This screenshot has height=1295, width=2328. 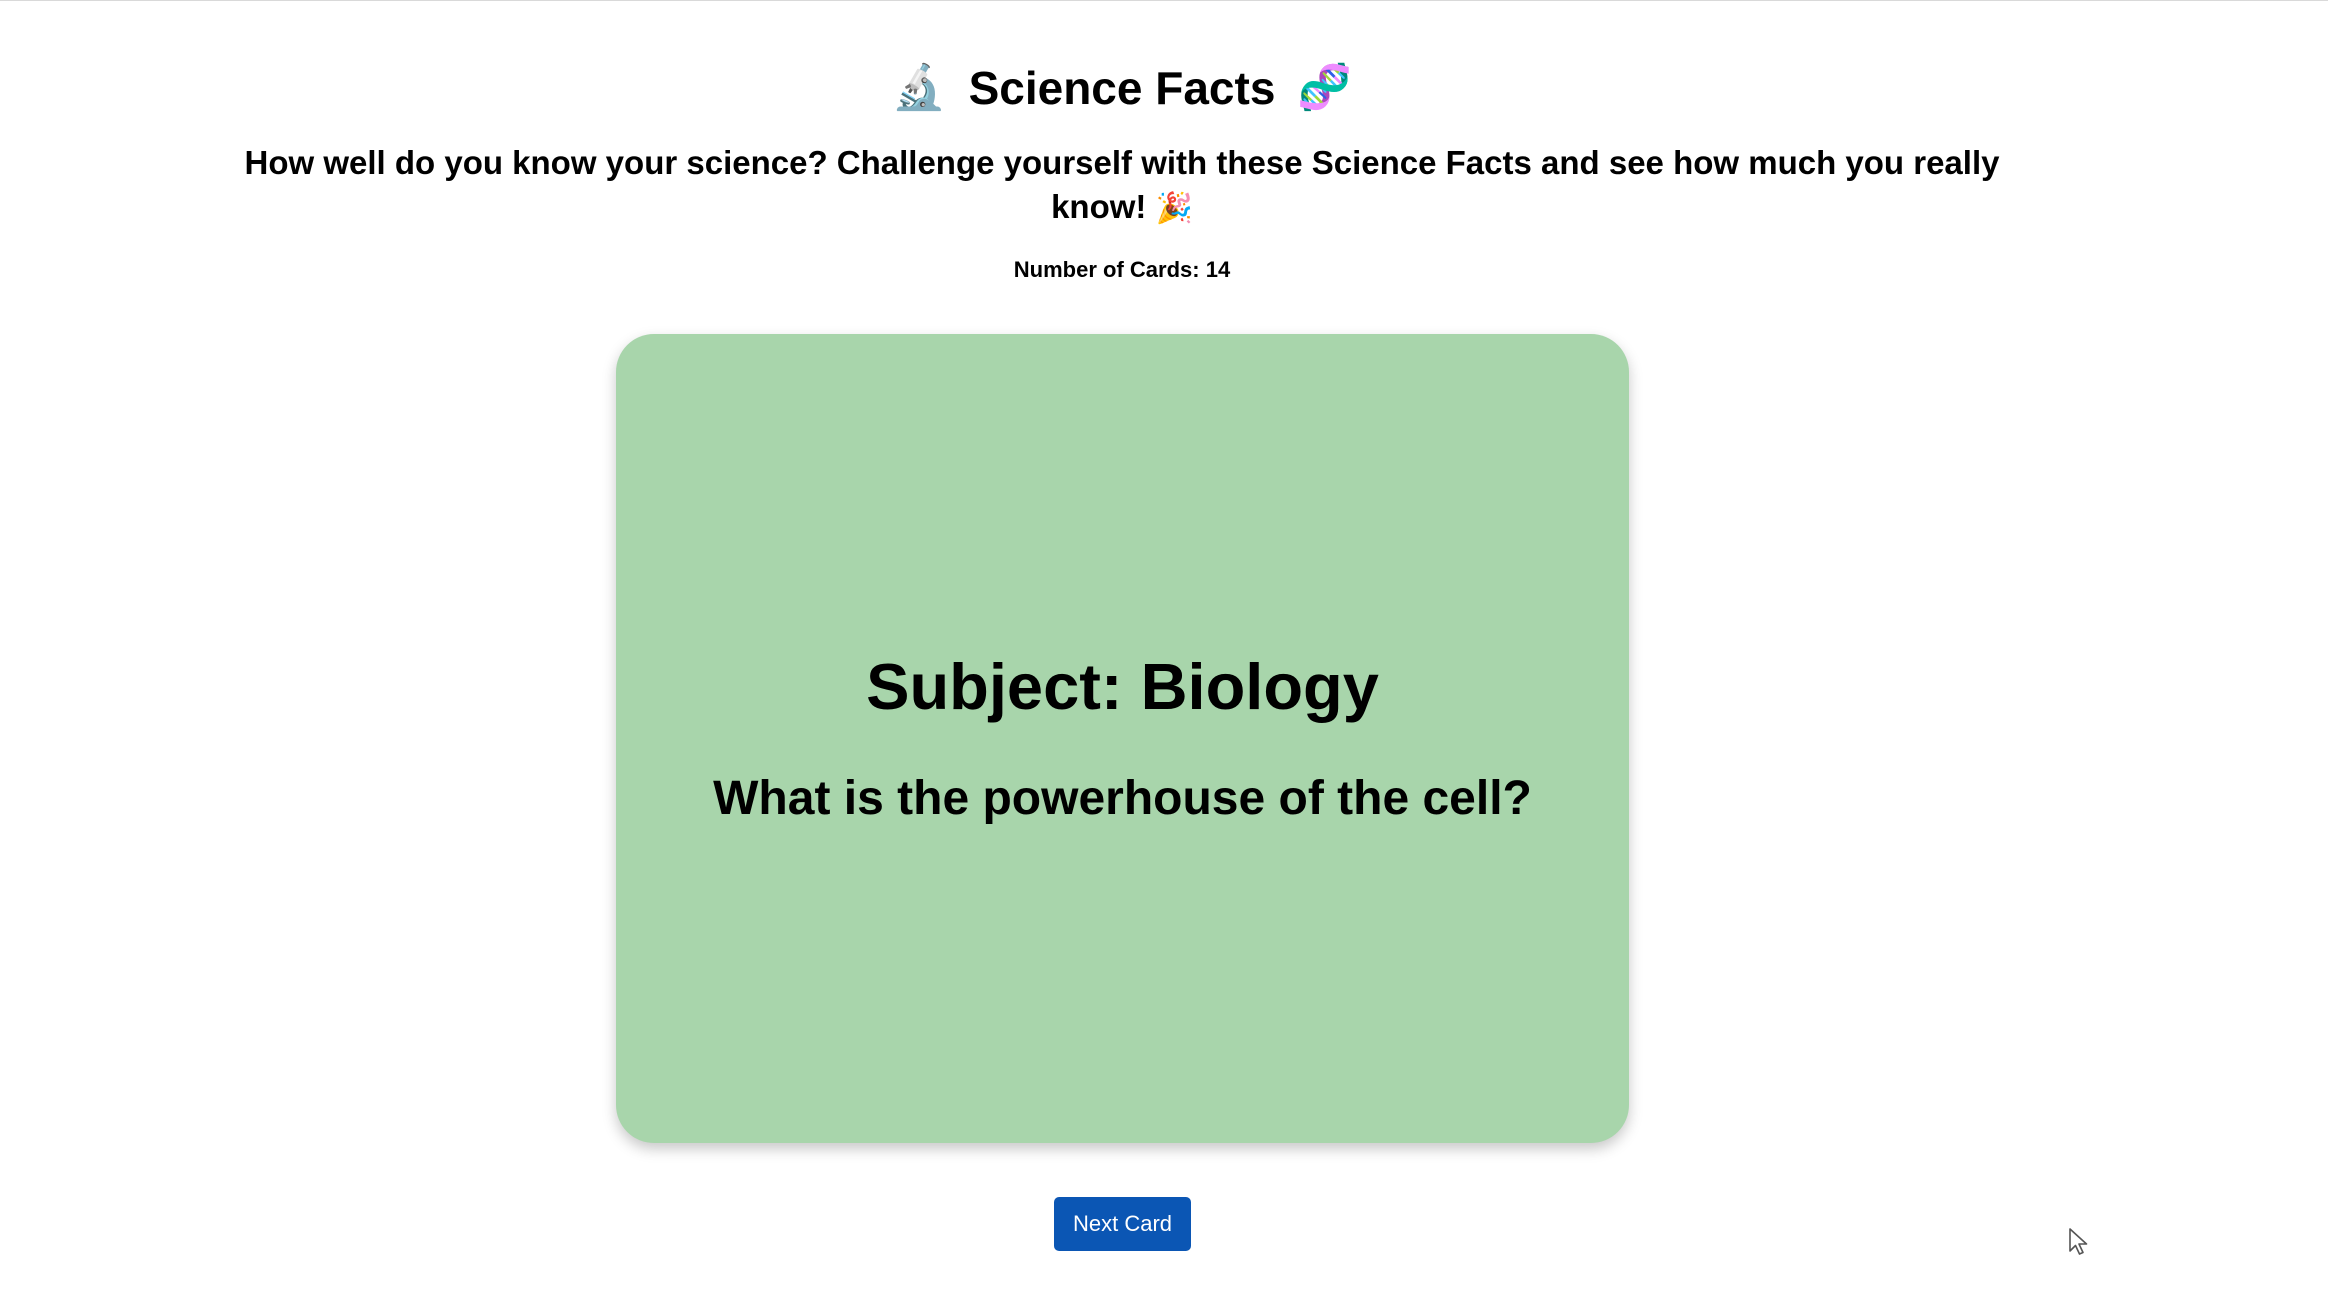 I want to click on party-popper-icon: 🎉, so click(x=1174, y=208).